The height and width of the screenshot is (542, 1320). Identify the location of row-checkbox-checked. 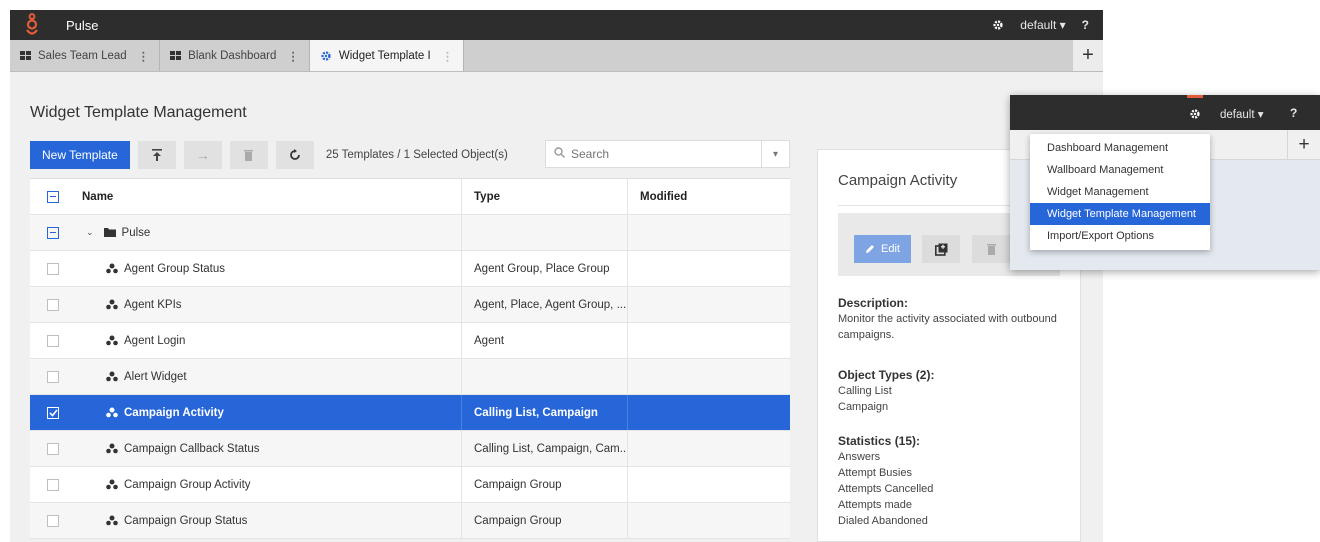
(53, 412).